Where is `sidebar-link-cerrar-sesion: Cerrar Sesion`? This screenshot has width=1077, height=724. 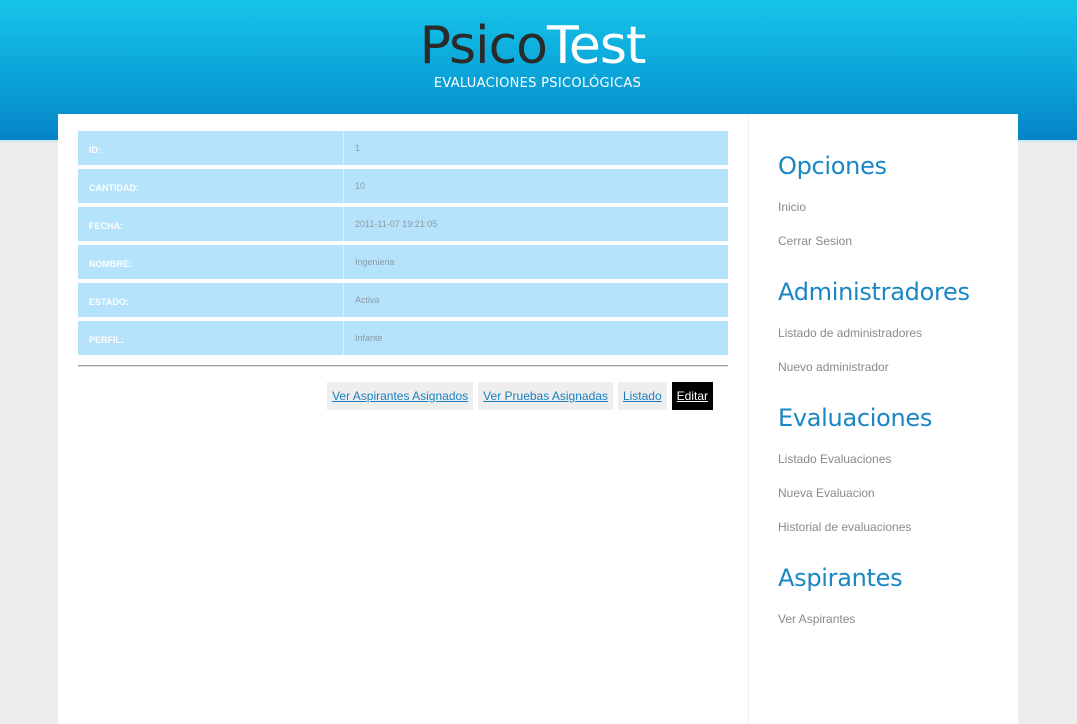 sidebar-link-cerrar-sesion: Cerrar Sesion is located at coordinates (893, 241).